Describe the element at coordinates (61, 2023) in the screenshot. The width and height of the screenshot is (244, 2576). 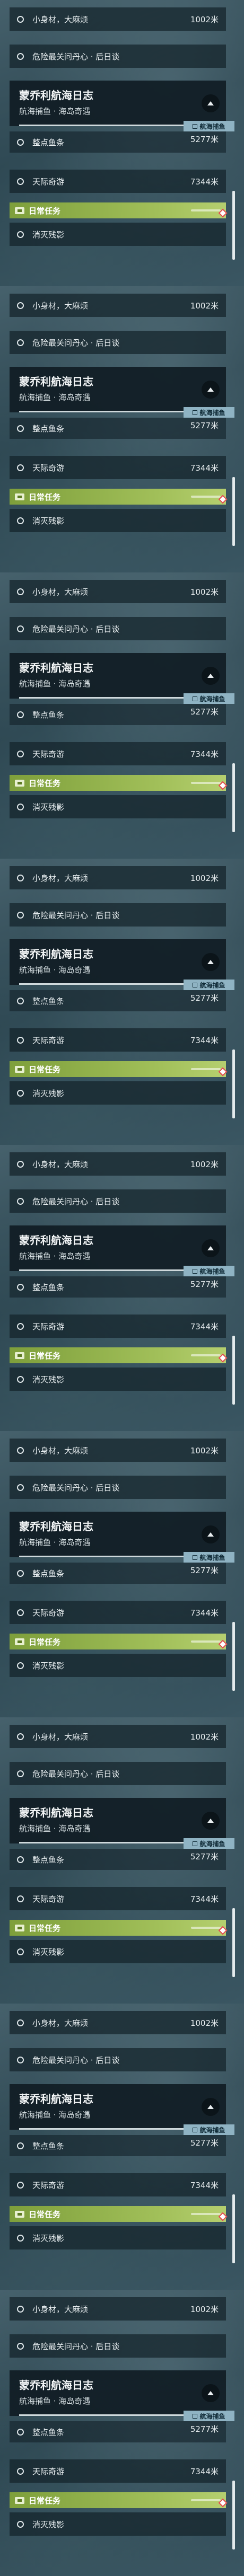
I see `task-label: 小身材，大麻烦` at that location.